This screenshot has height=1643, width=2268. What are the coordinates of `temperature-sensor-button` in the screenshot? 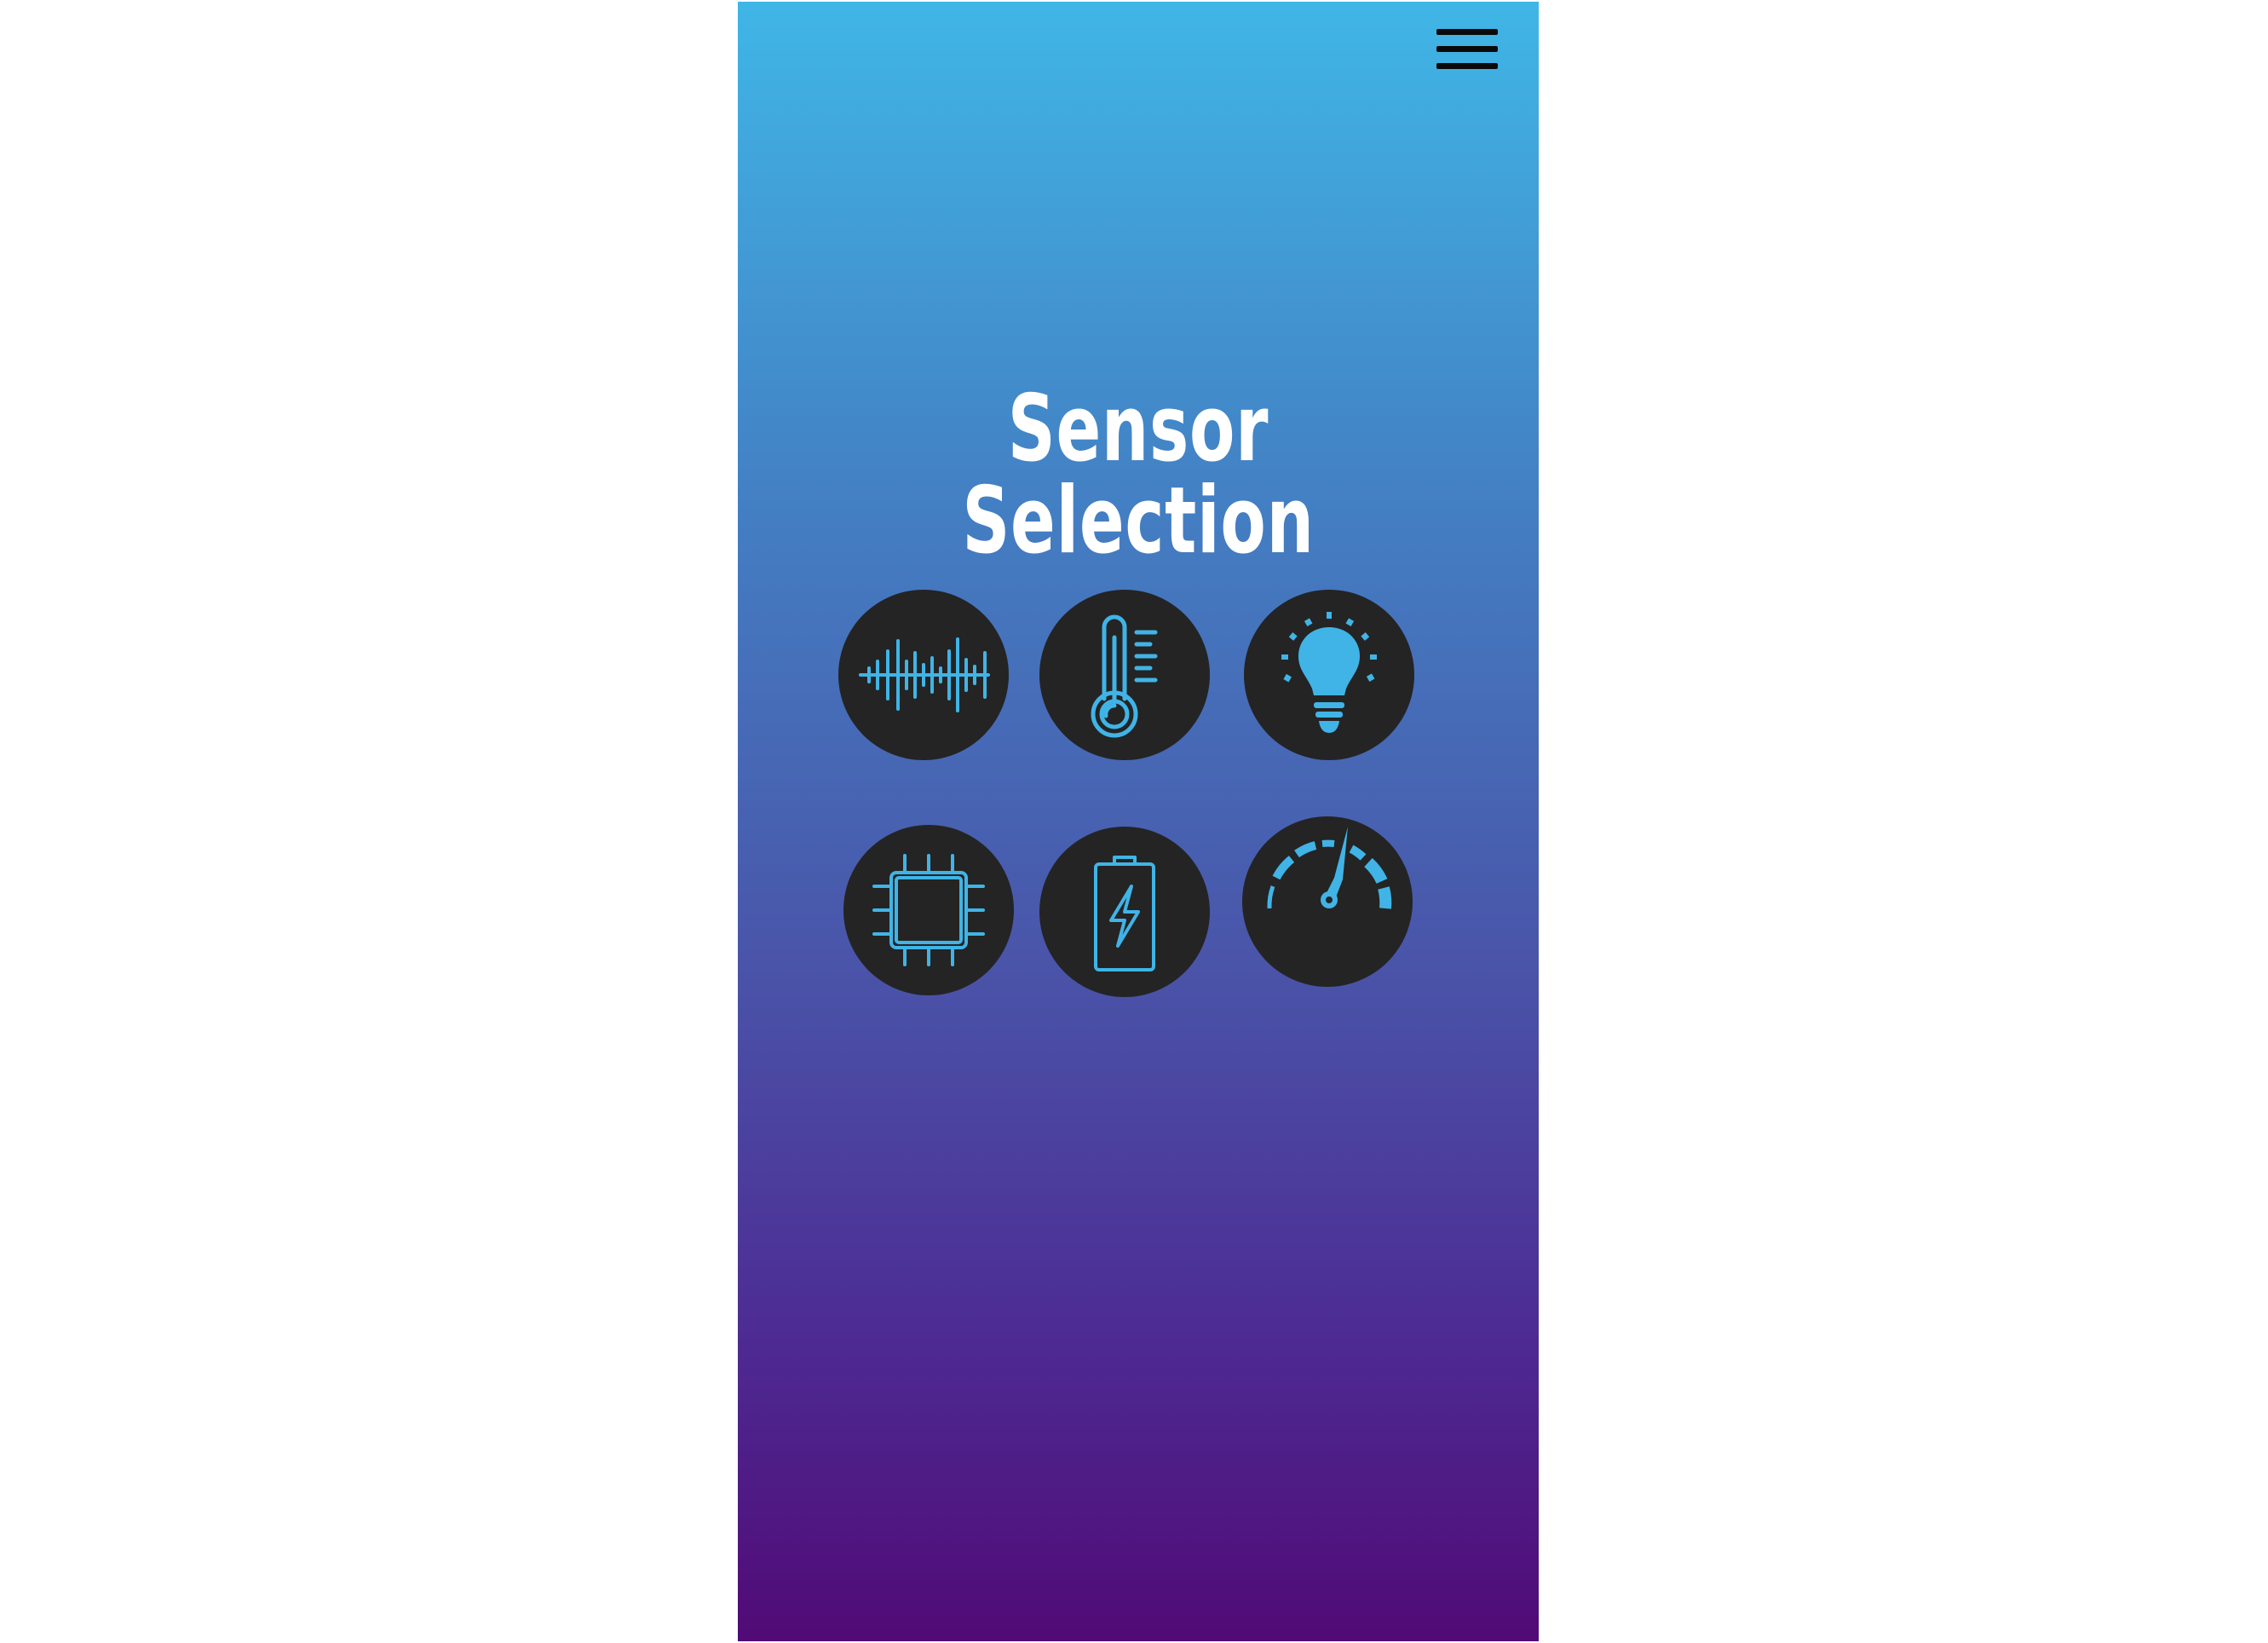 It's located at (1124, 675).